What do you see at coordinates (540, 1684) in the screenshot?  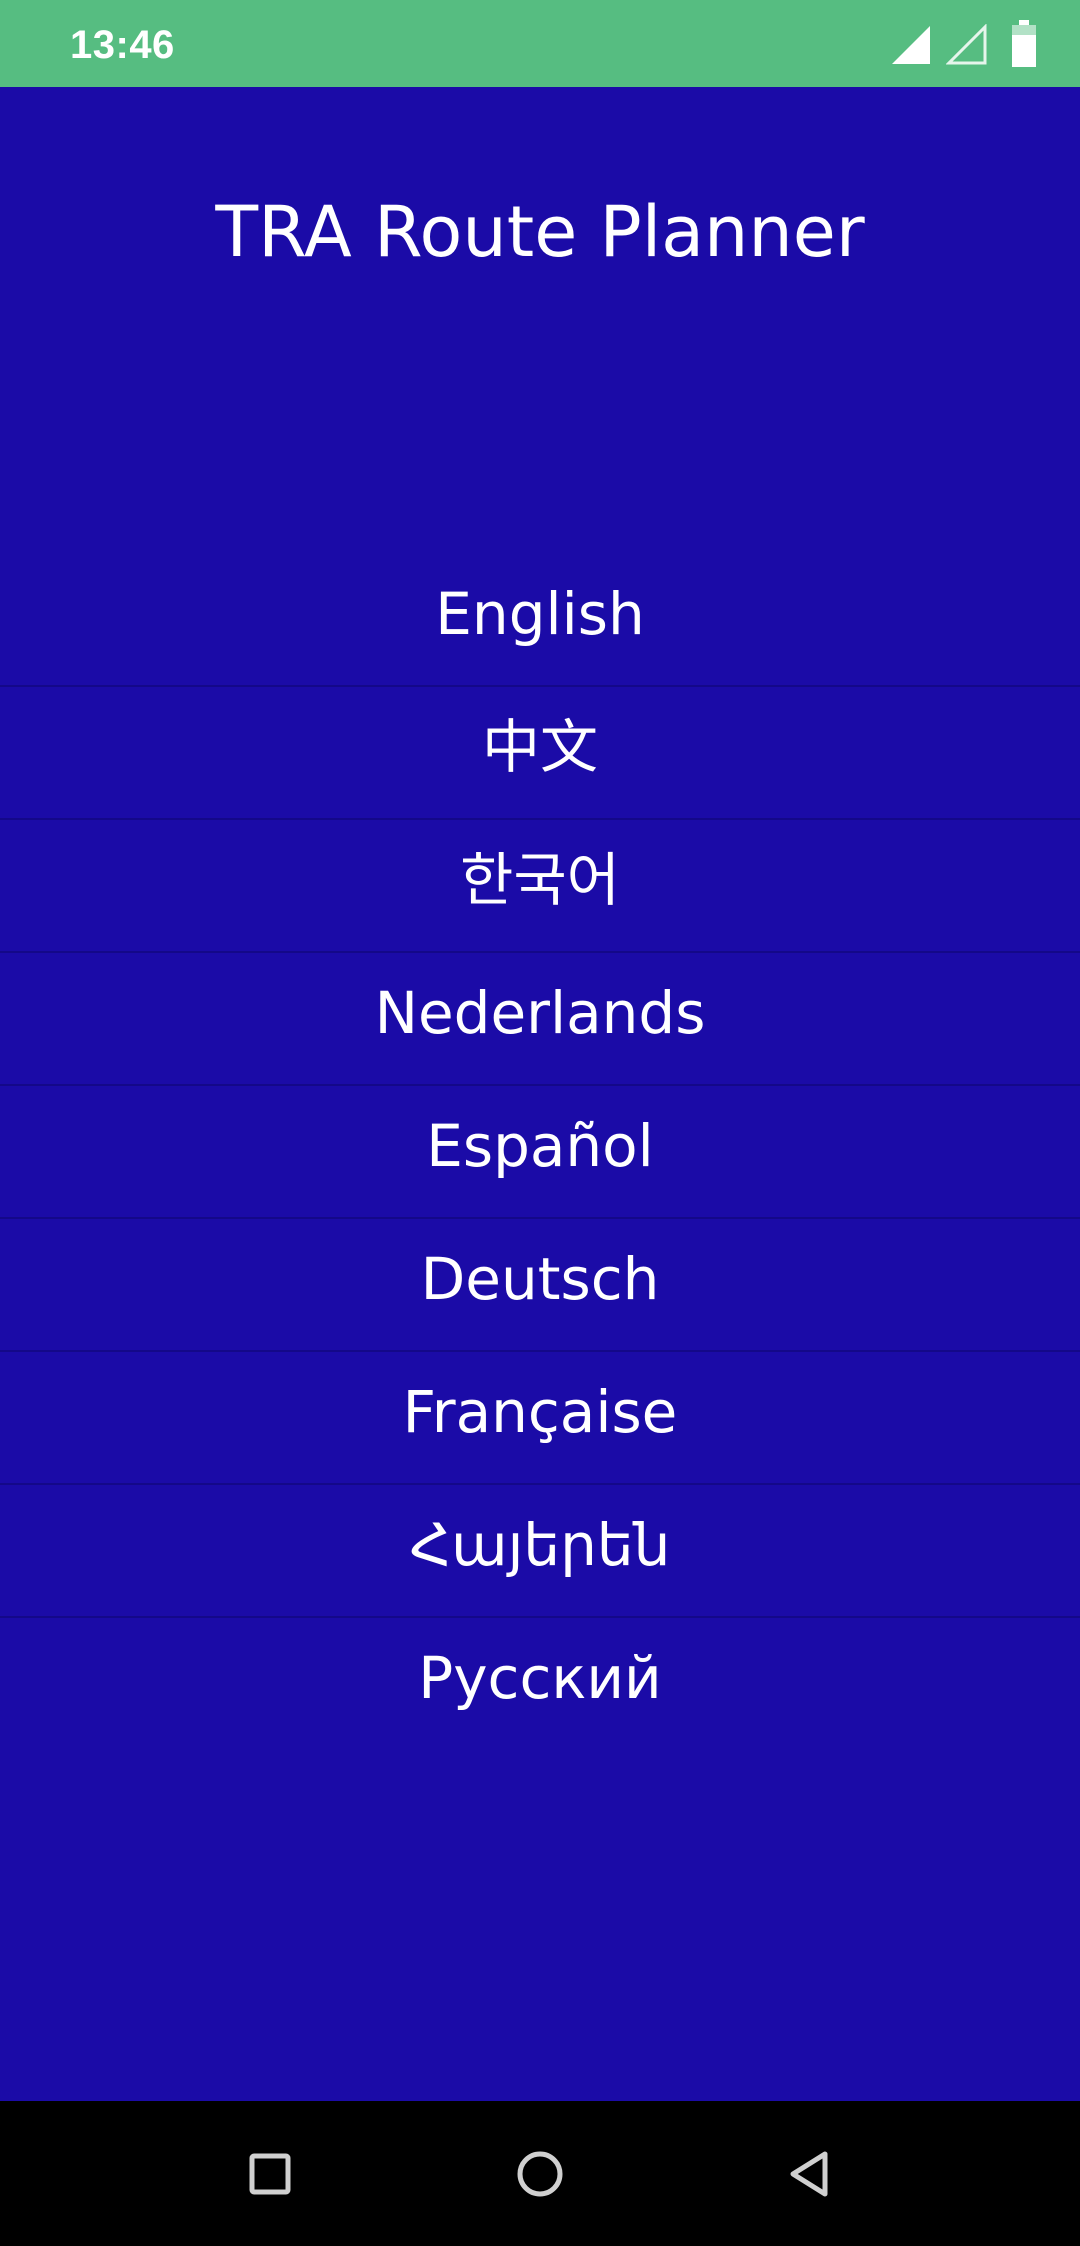 I see `language-item-russian: Русский` at bounding box center [540, 1684].